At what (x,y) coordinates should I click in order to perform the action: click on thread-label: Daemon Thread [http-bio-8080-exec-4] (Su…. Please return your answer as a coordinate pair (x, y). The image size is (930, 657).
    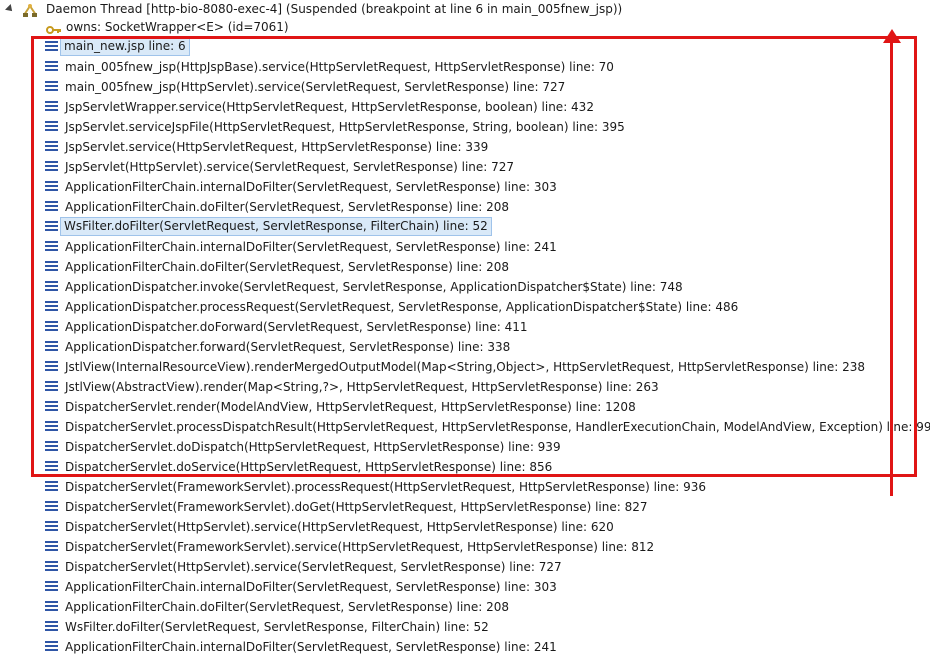
    Looking at the image, I should click on (334, 9).